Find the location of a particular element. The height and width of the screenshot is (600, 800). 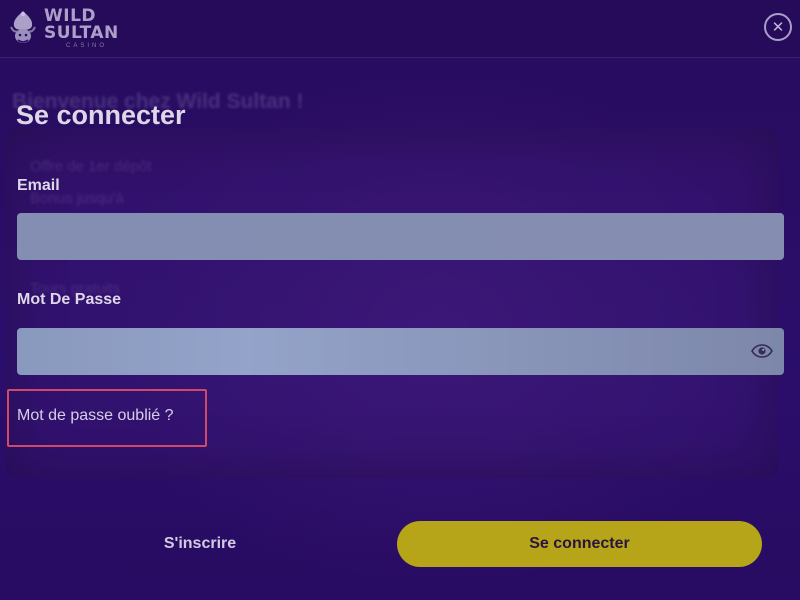

forgot-password-link: Mot de passe oublié ? is located at coordinates (95, 416).